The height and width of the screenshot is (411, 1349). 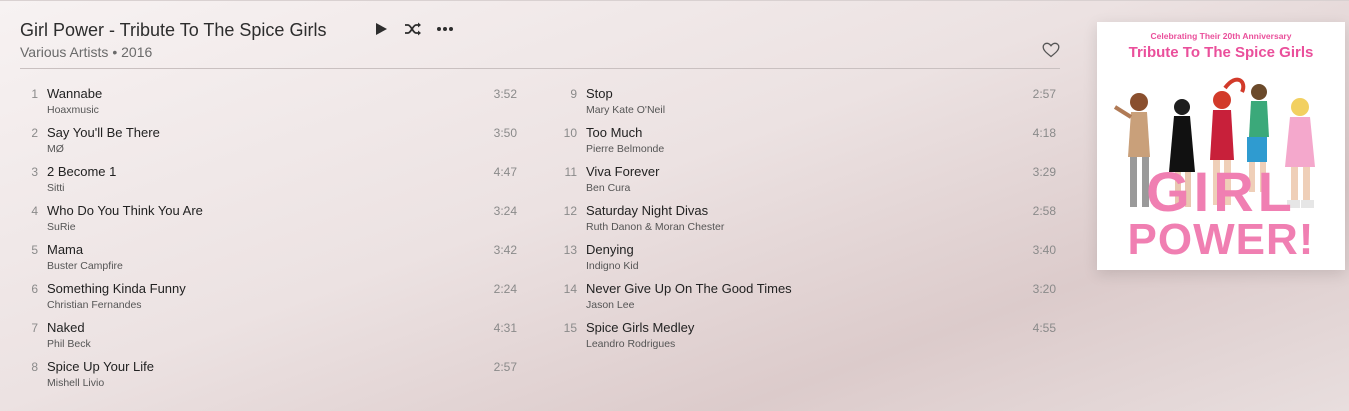 I want to click on track-duration: 2:24, so click(x=505, y=289).